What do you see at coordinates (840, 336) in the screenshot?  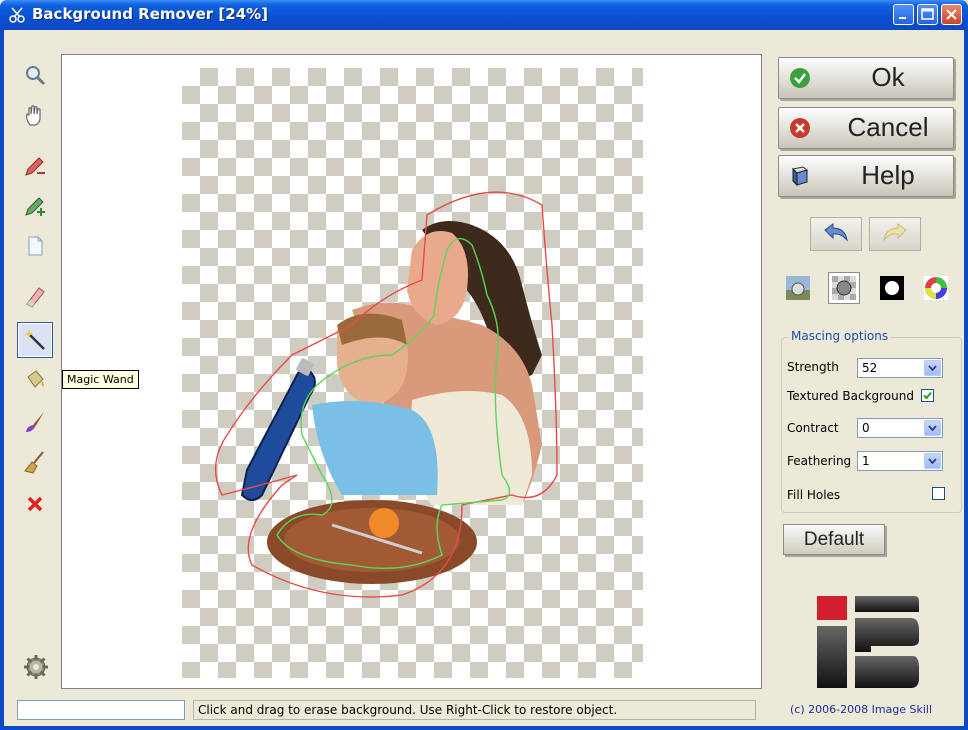 I see `masking-options-legend: Mascing options` at bounding box center [840, 336].